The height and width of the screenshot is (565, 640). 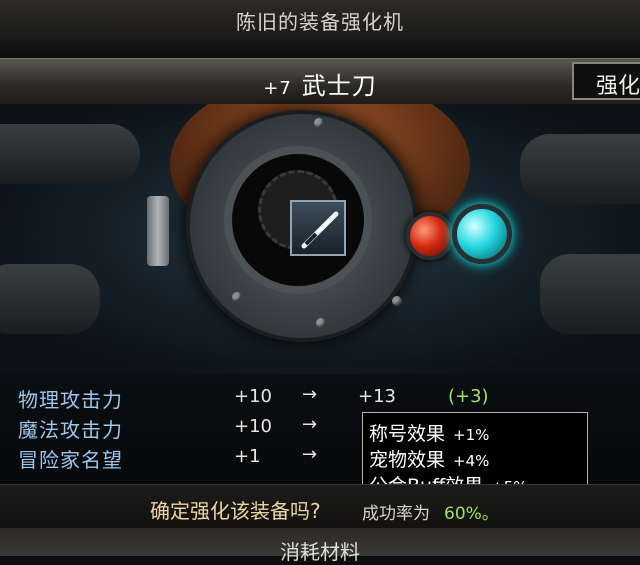 What do you see at coordinates (580, 169) in the screenshot?
I see `pipe-right` at bounding box center [580, 169].